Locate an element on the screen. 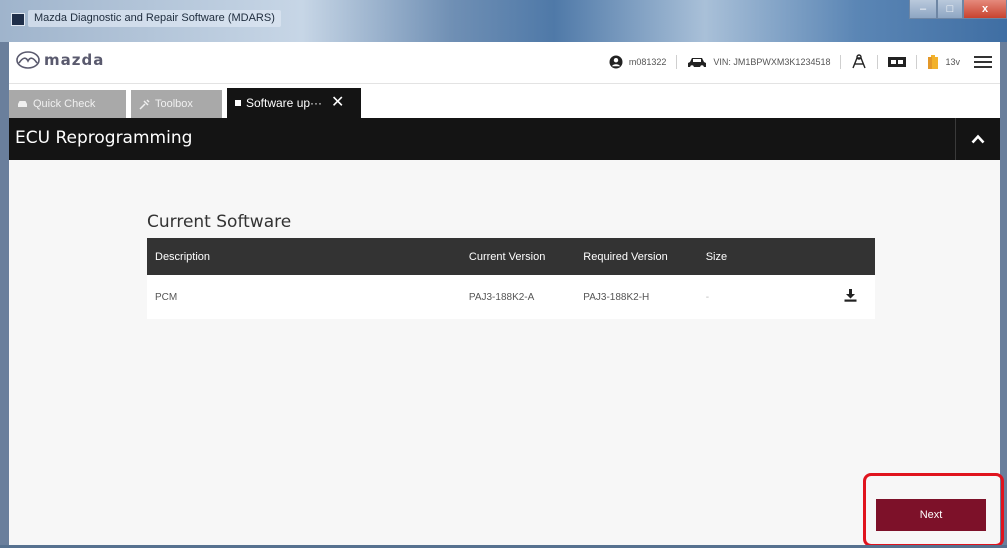  vci-device-icon is located at coordinates (897, 62).